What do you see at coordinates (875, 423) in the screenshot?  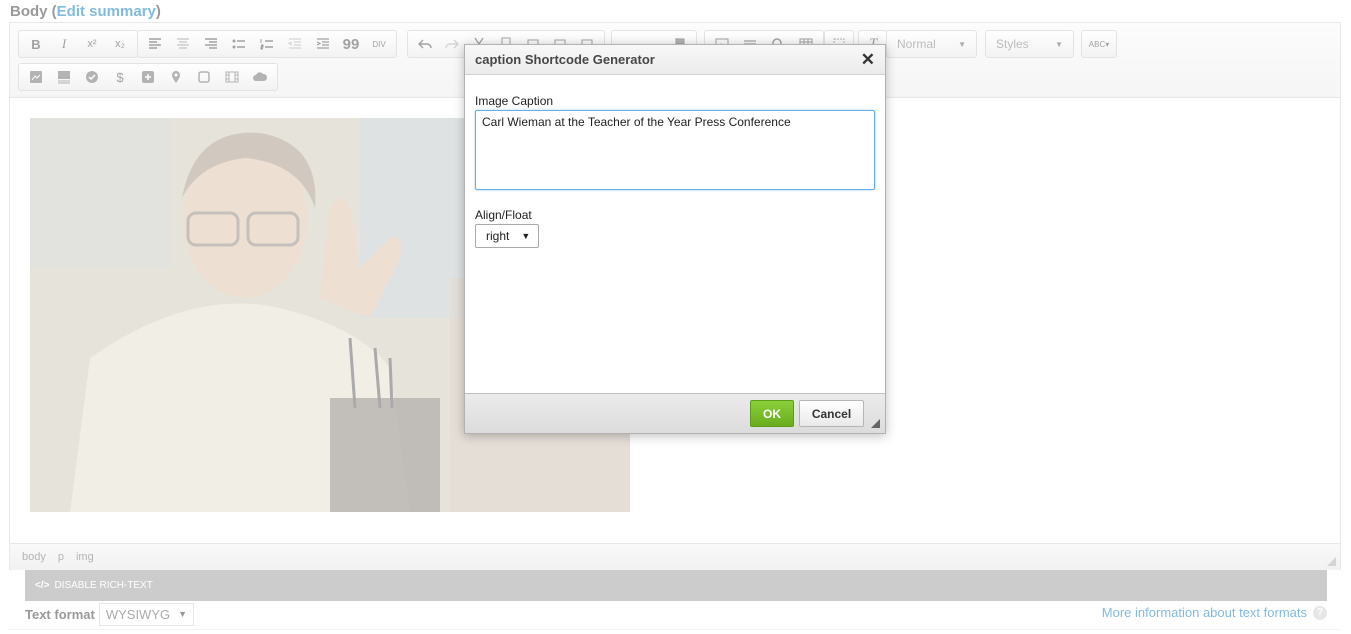 I see `dialog-resize-handle` at bounding box center [875, 423].